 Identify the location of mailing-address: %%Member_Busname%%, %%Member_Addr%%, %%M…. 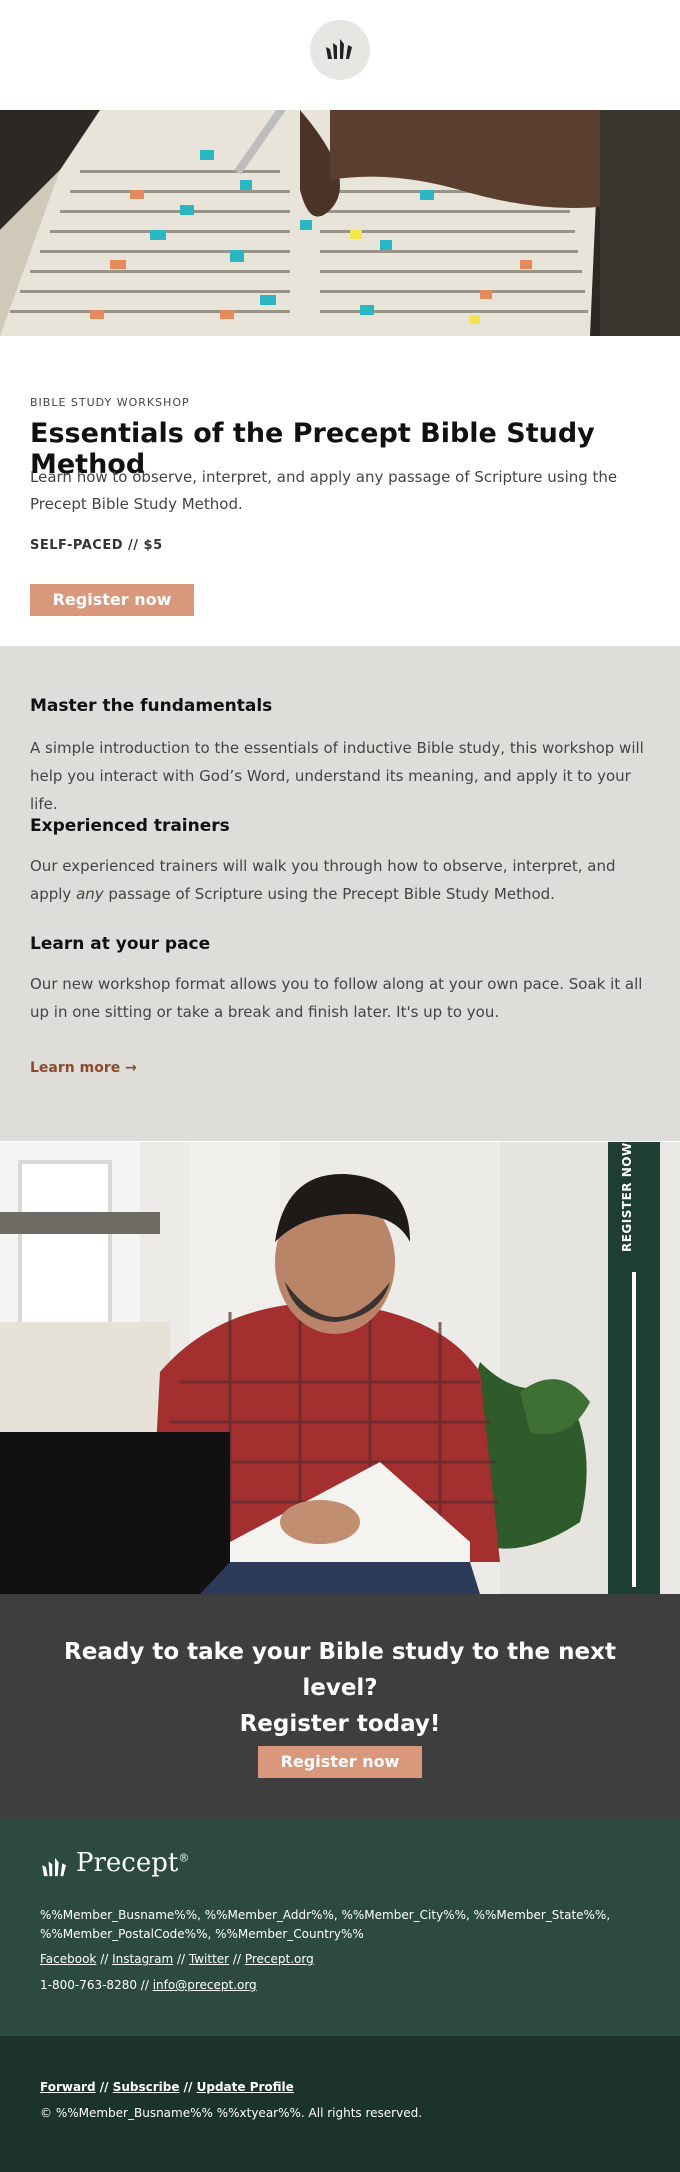
(325, 1924).